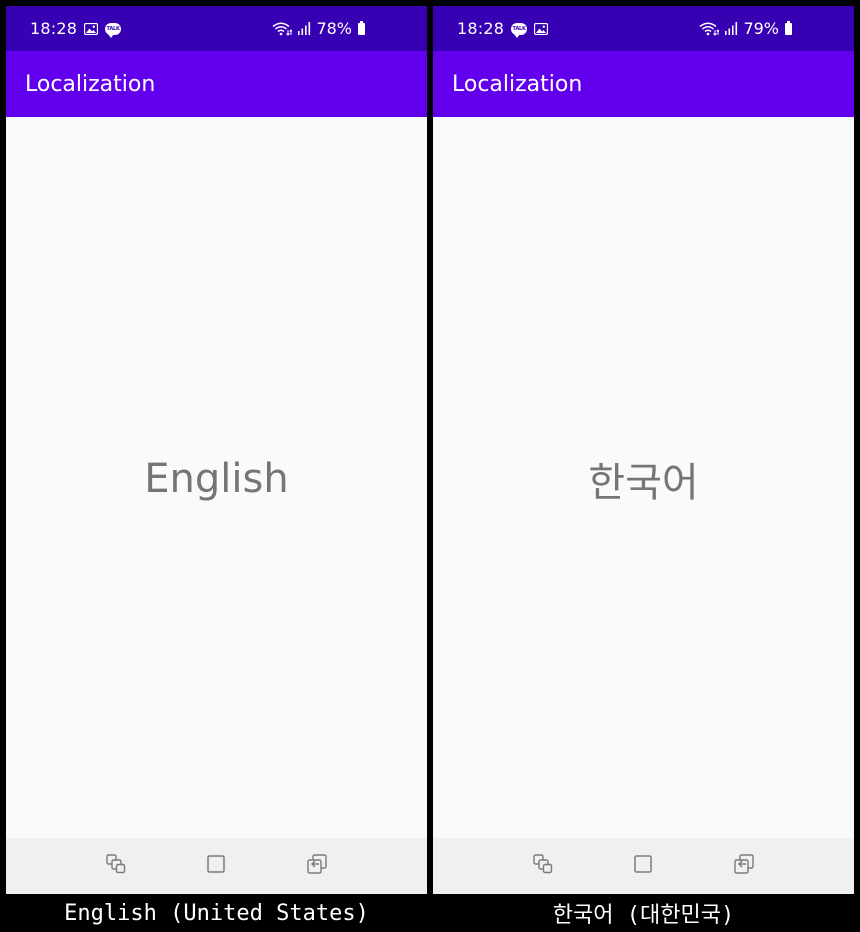 This screenshot has width=860, height=932. I want to click on status-right-group: 78%, so click(318, 28).